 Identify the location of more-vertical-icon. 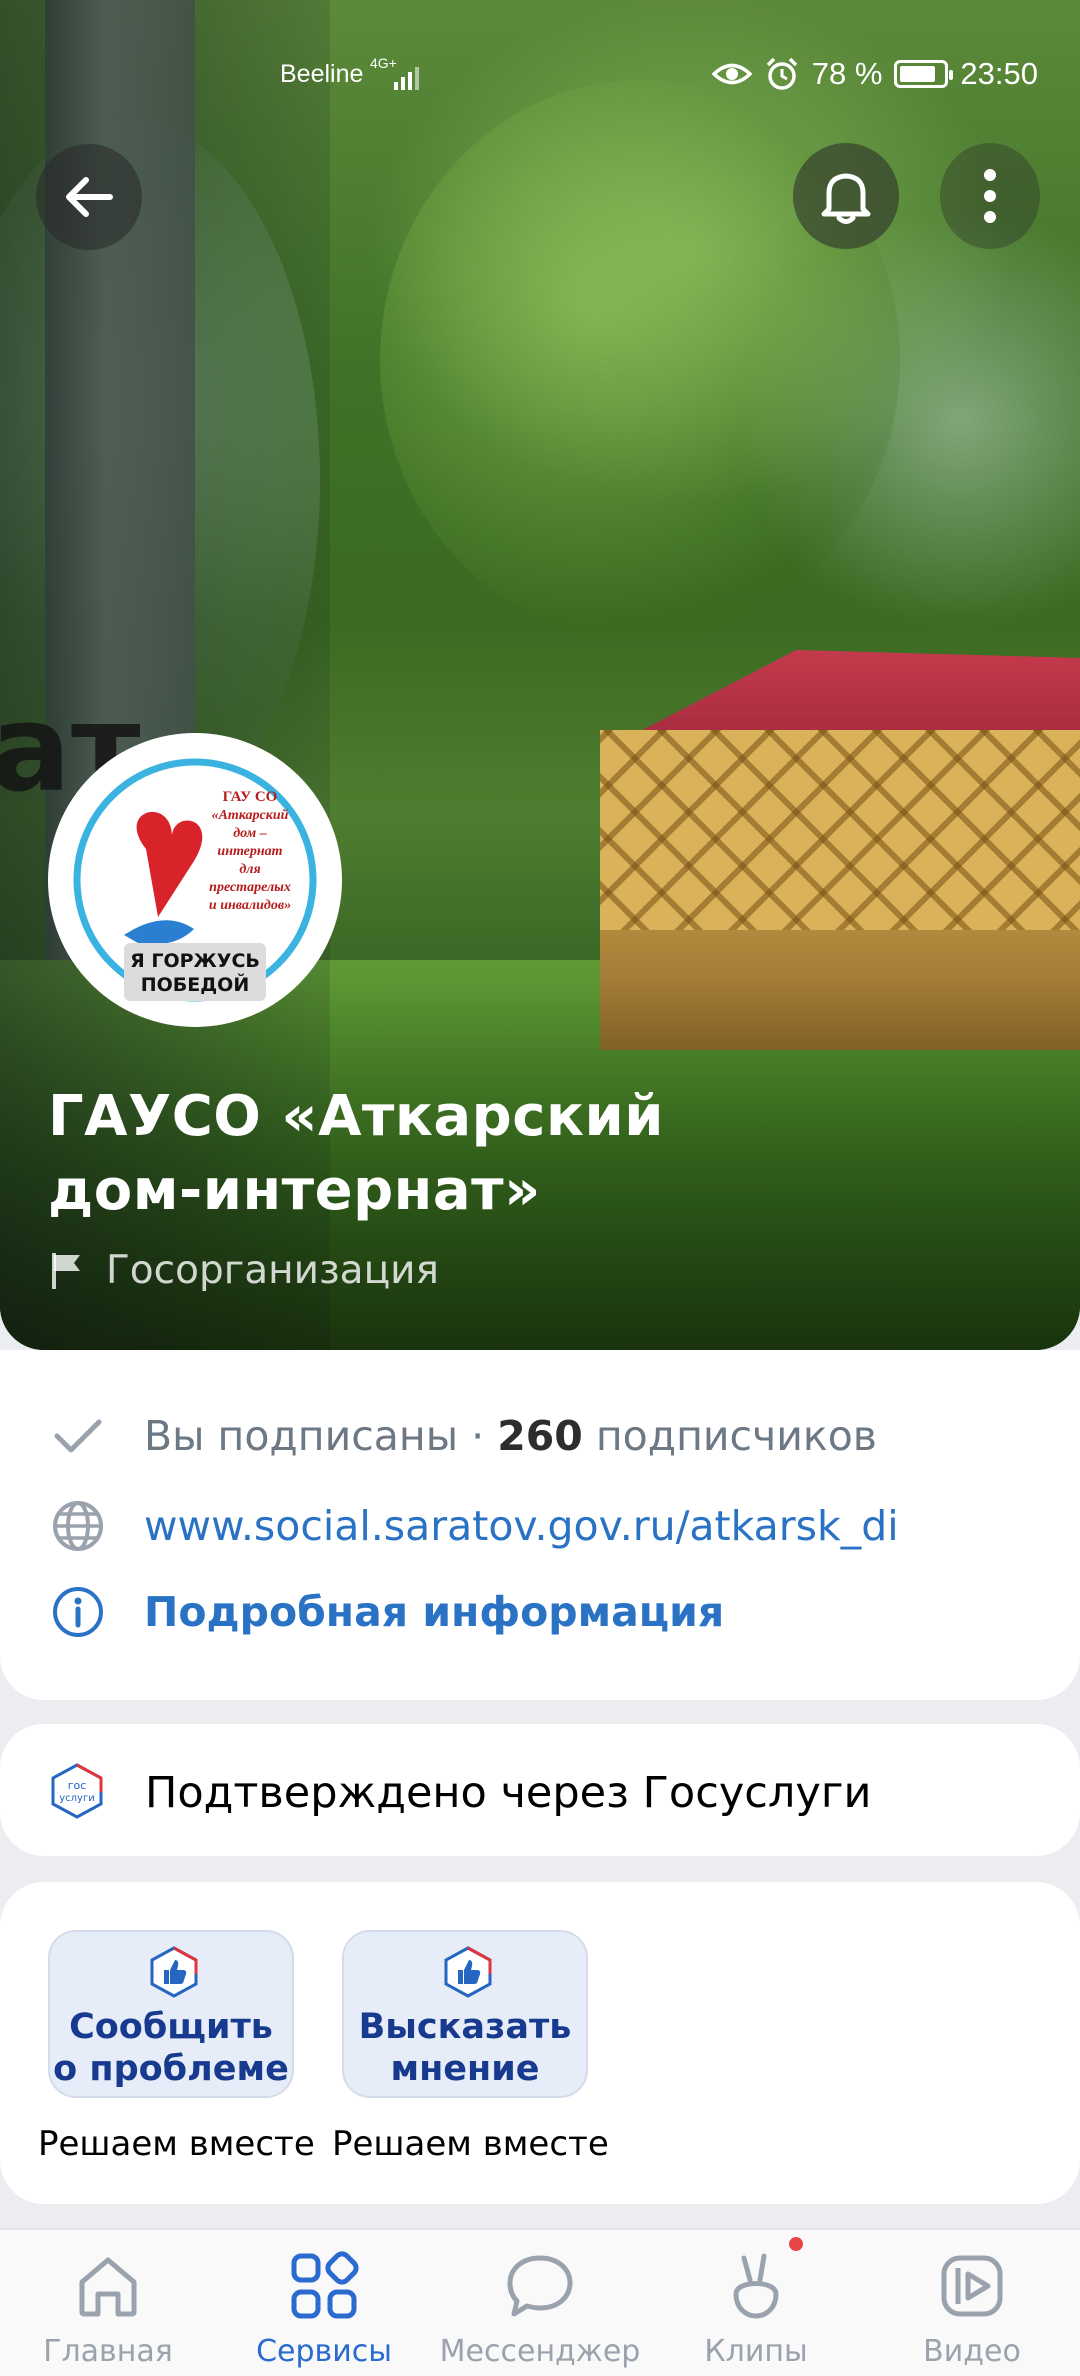
(990, 196).